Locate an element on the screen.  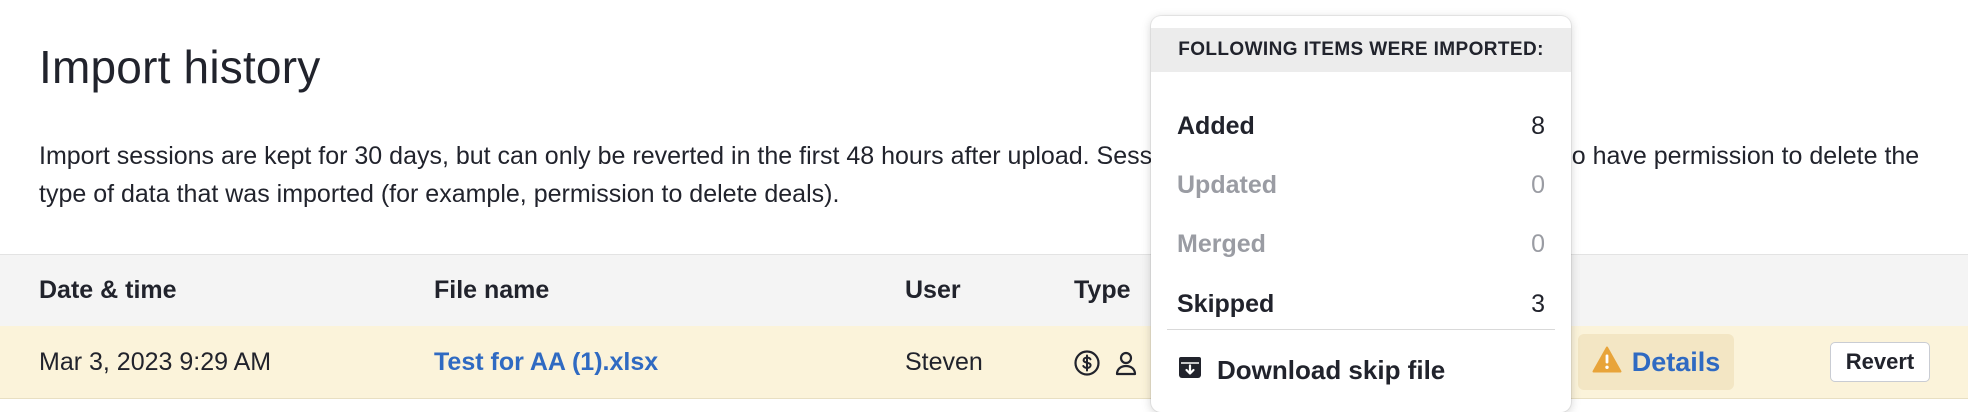
download-skip-file-button: Download skip file is located at coordinates (1311, 370).